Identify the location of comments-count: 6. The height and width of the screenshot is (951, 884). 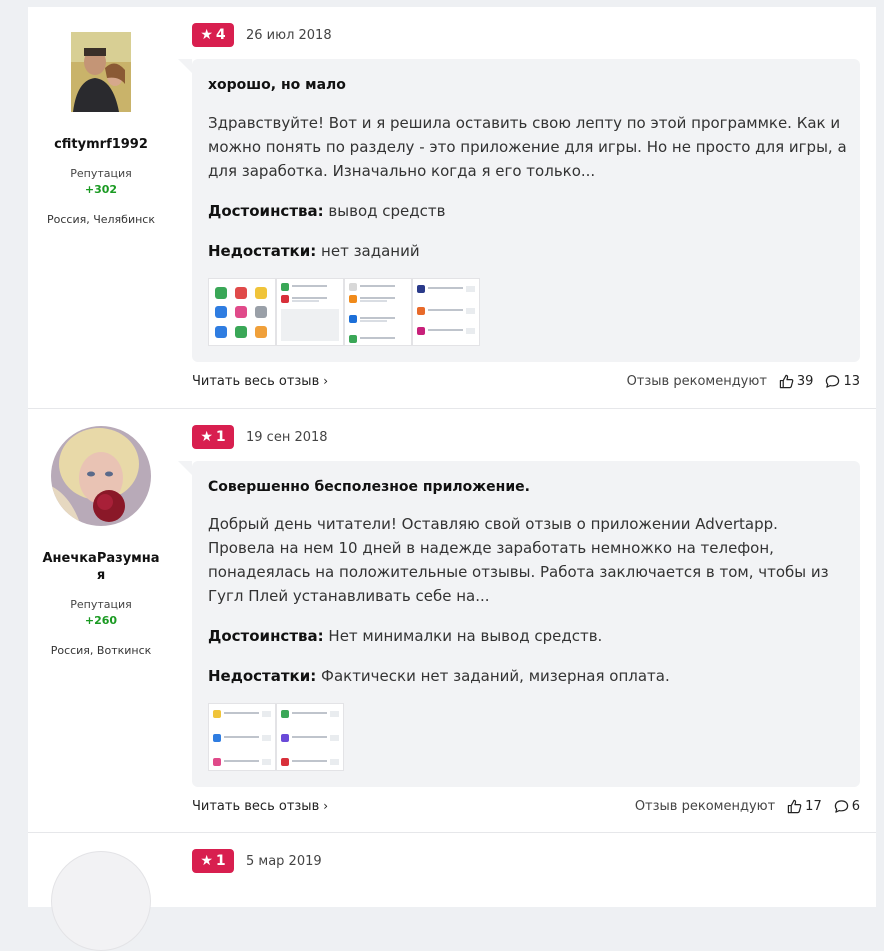
(855, 806).